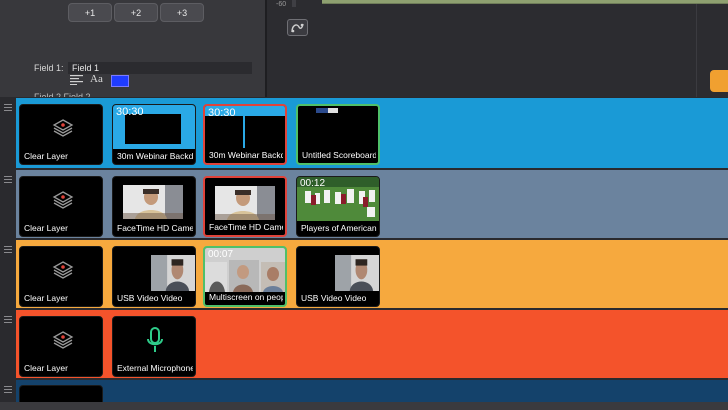  I want to click on audio-meter, so click(294, 3).